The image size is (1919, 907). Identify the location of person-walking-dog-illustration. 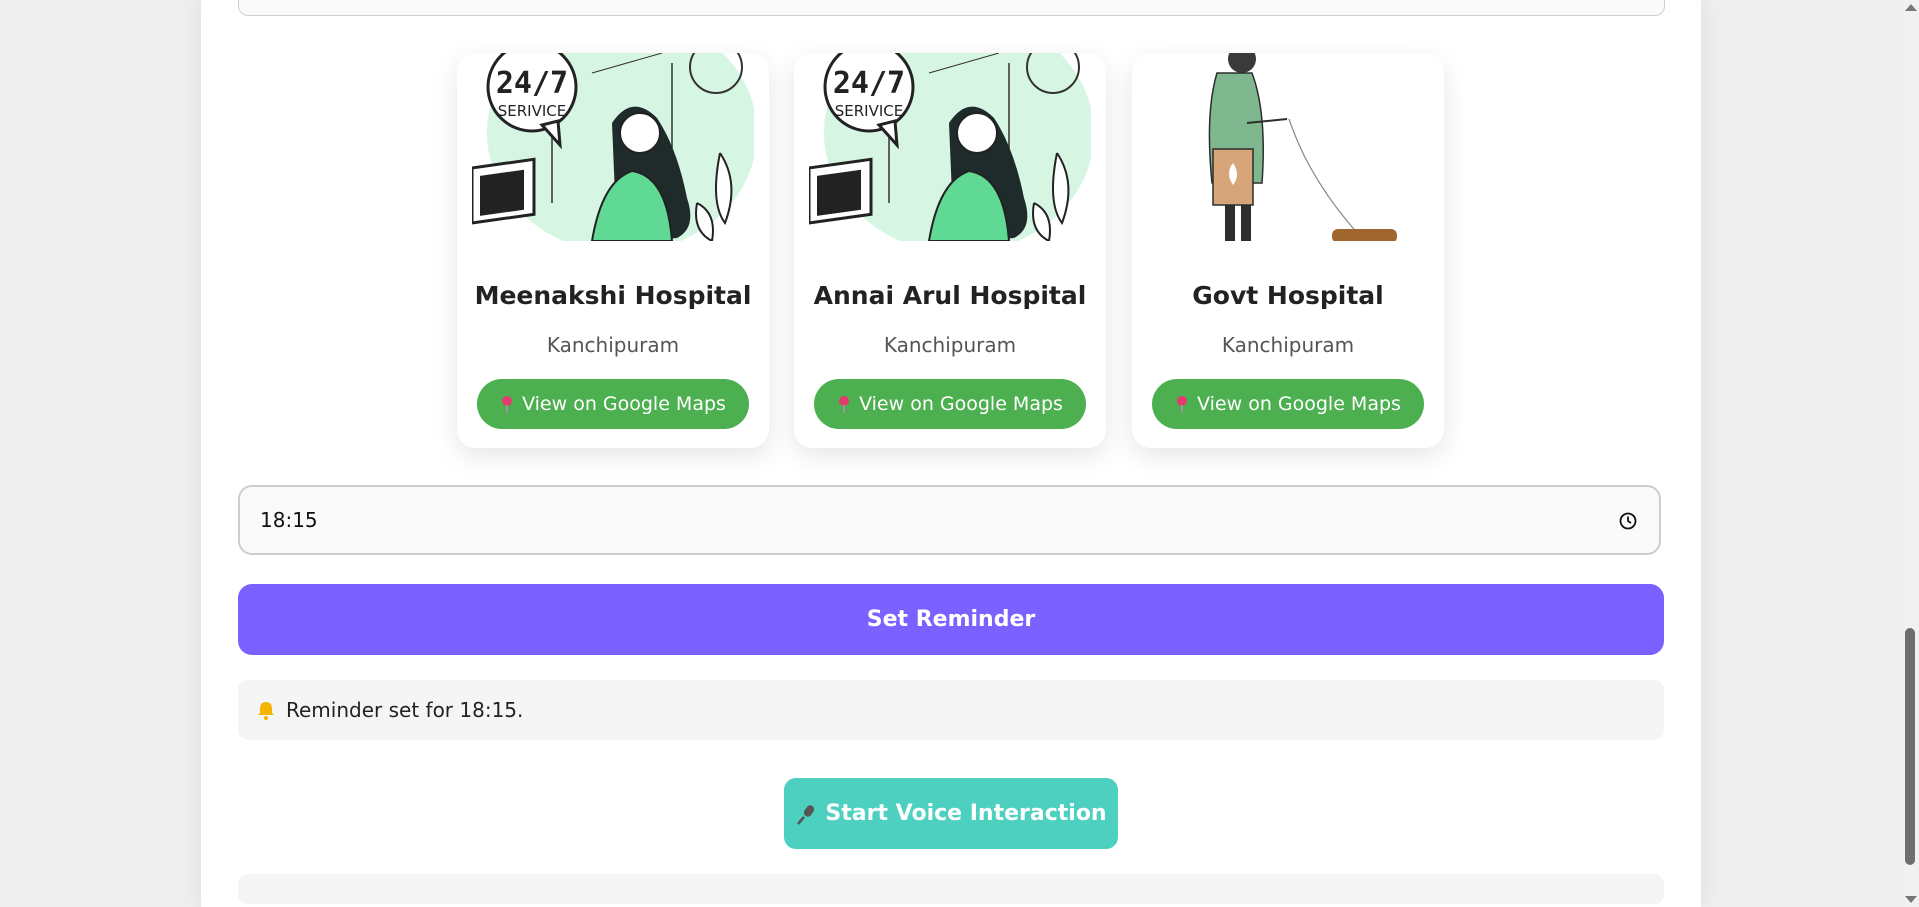
(1288, 147).